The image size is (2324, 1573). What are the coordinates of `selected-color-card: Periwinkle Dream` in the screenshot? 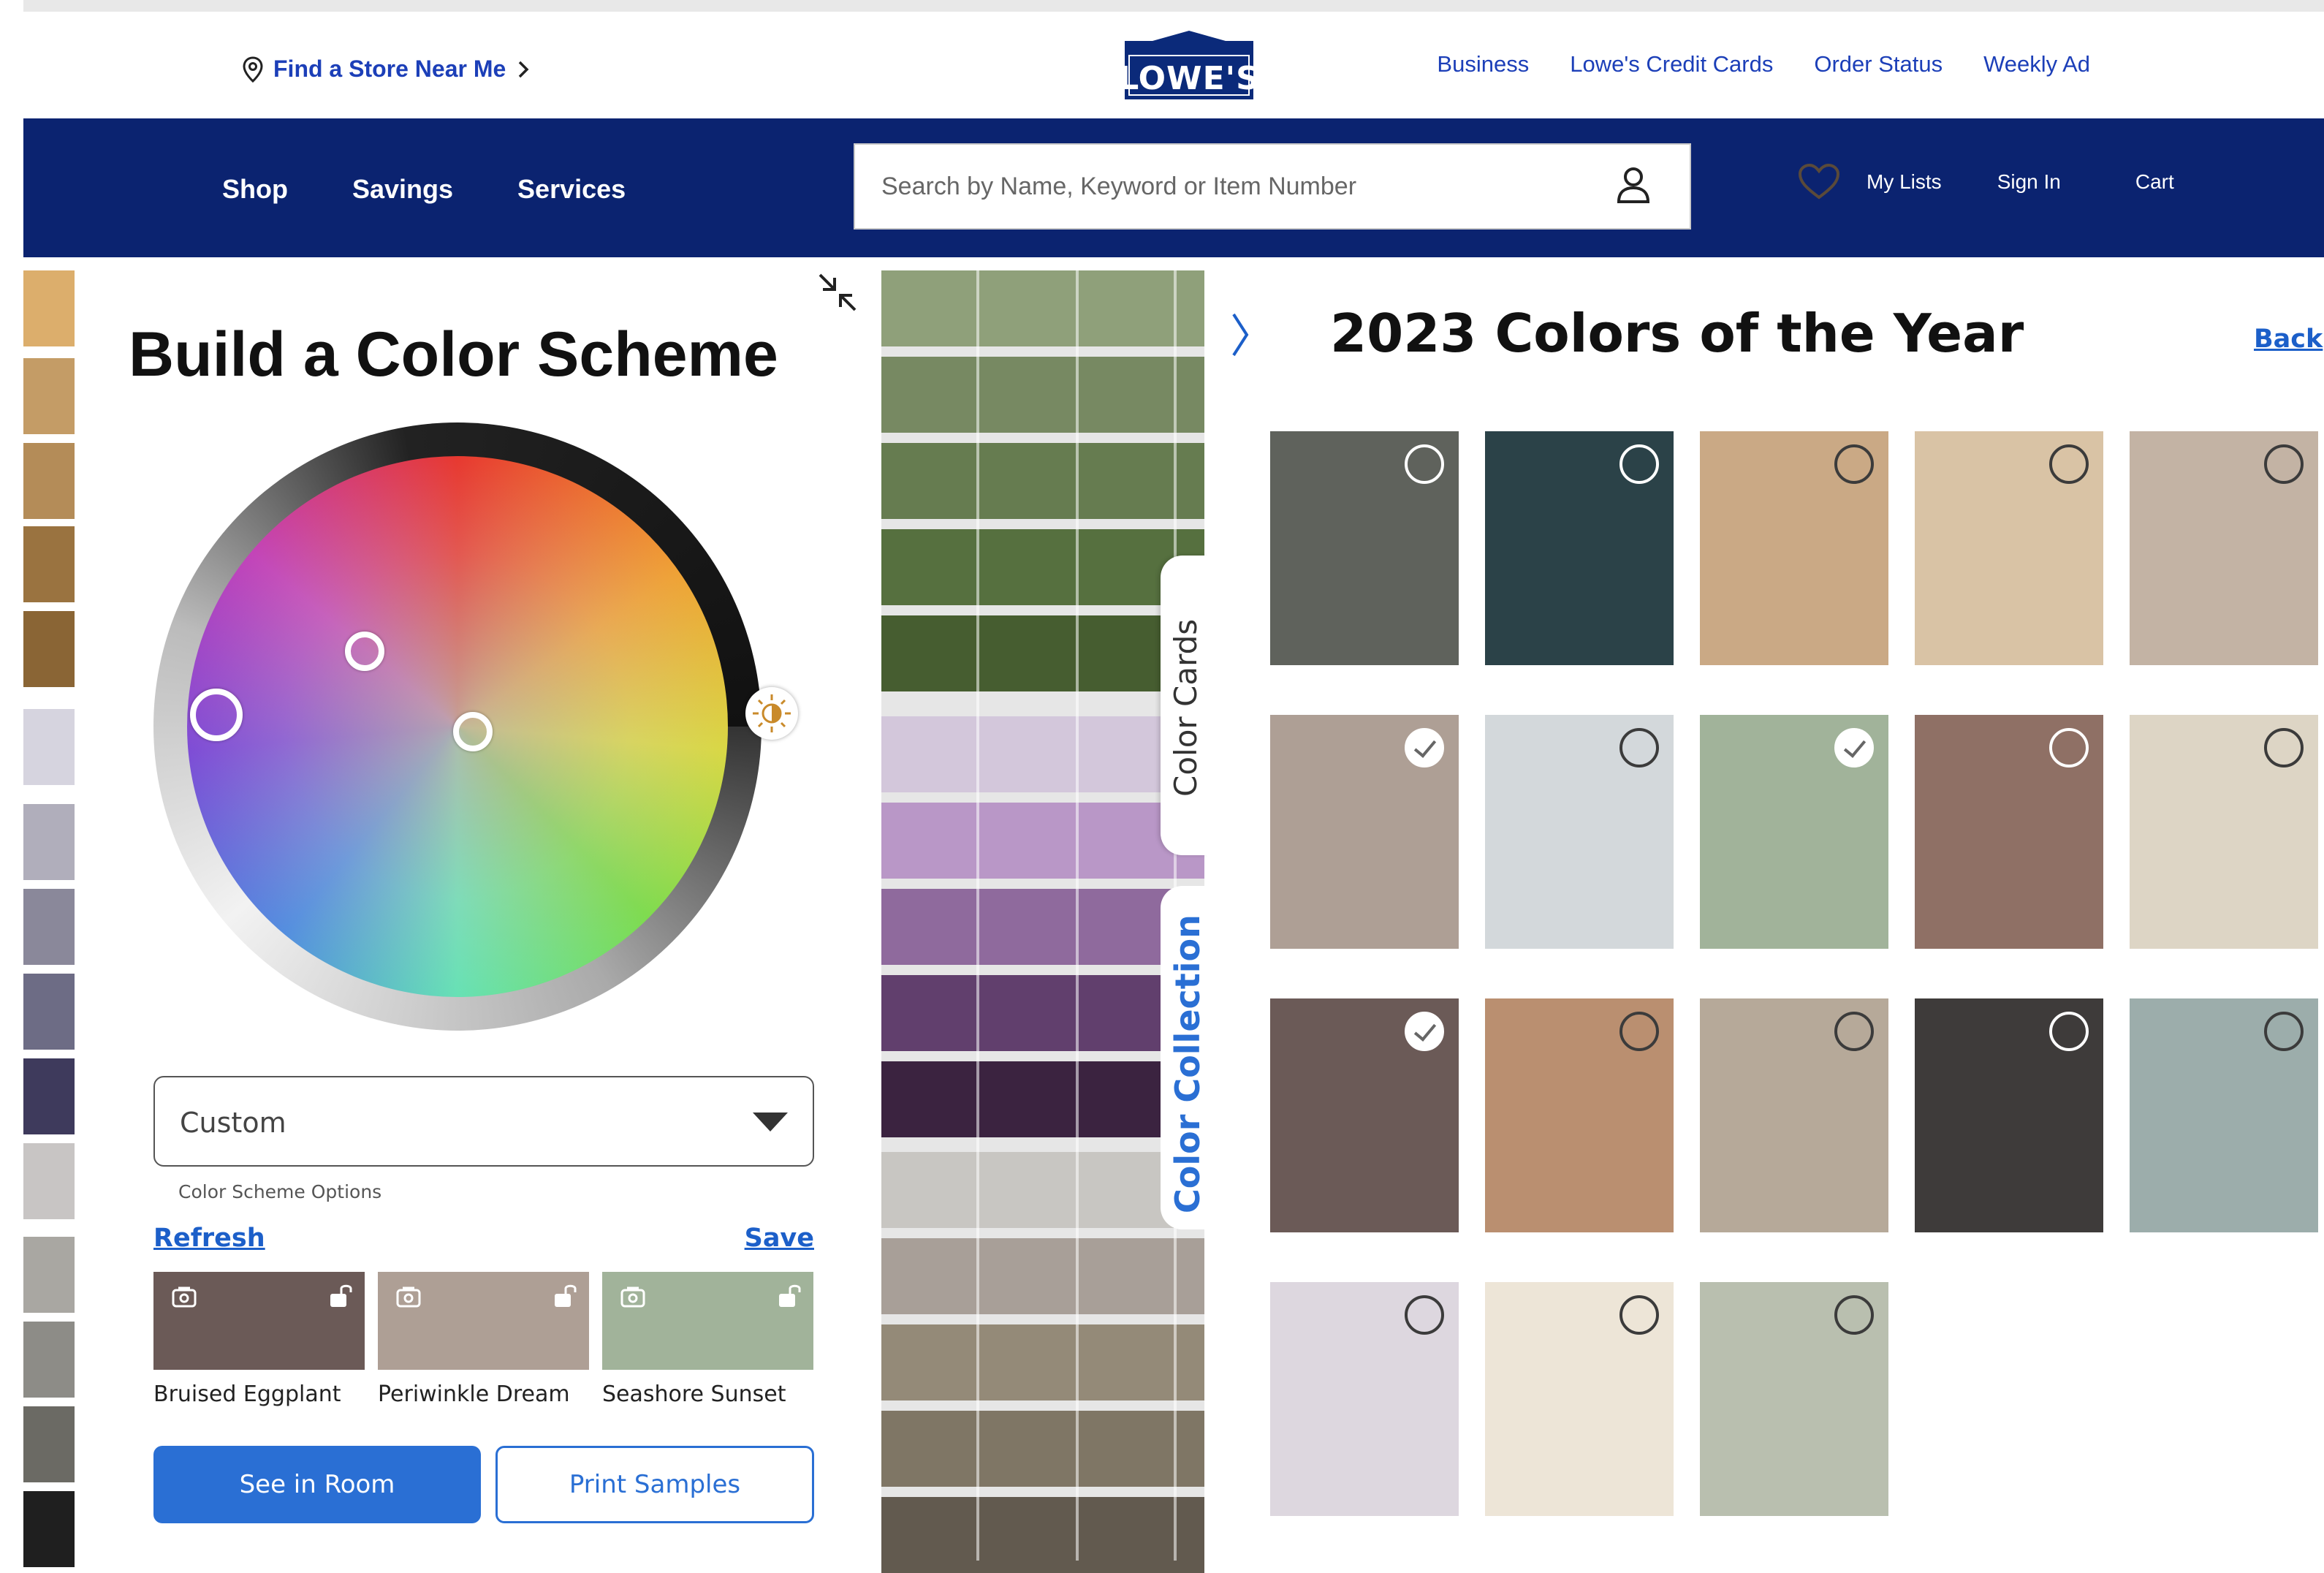 It's located at (483, 1339).